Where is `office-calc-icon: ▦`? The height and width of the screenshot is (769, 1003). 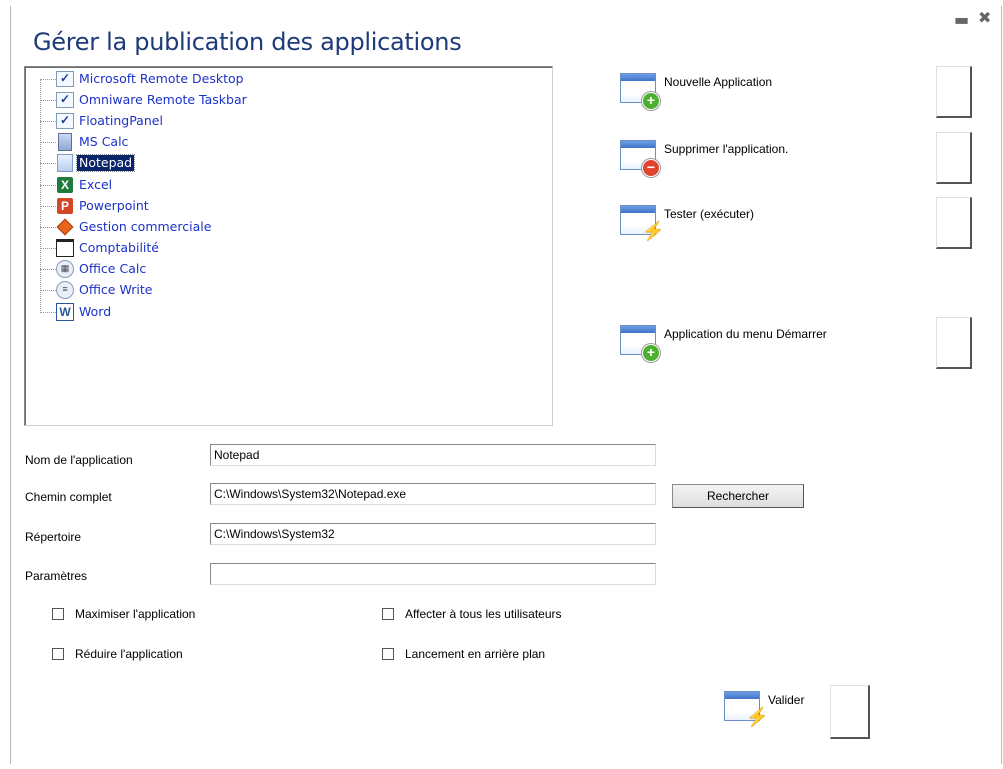
office-calc-icon: ▦ is located at coordinates (65, 269).